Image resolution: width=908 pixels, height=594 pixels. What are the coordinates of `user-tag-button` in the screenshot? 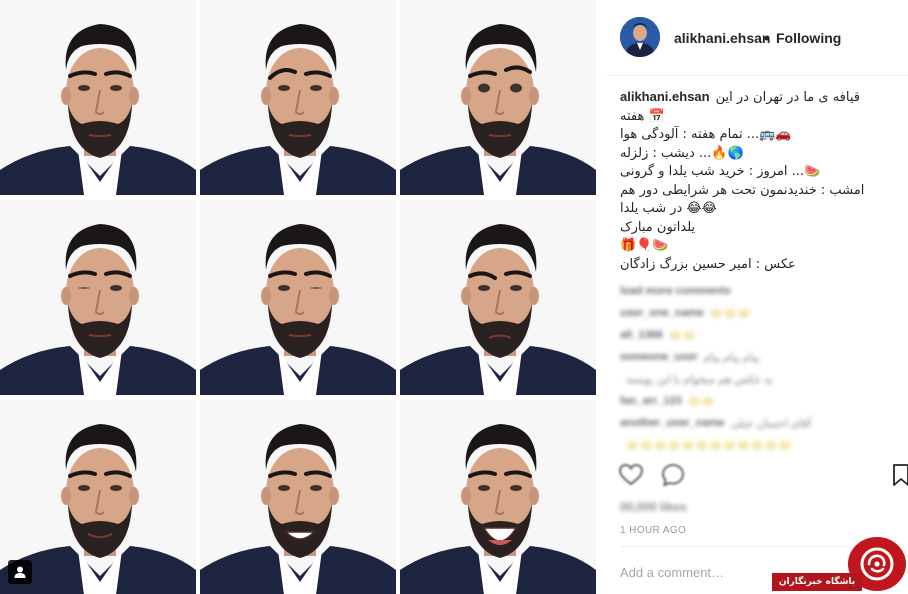 It's located at (20, 572).